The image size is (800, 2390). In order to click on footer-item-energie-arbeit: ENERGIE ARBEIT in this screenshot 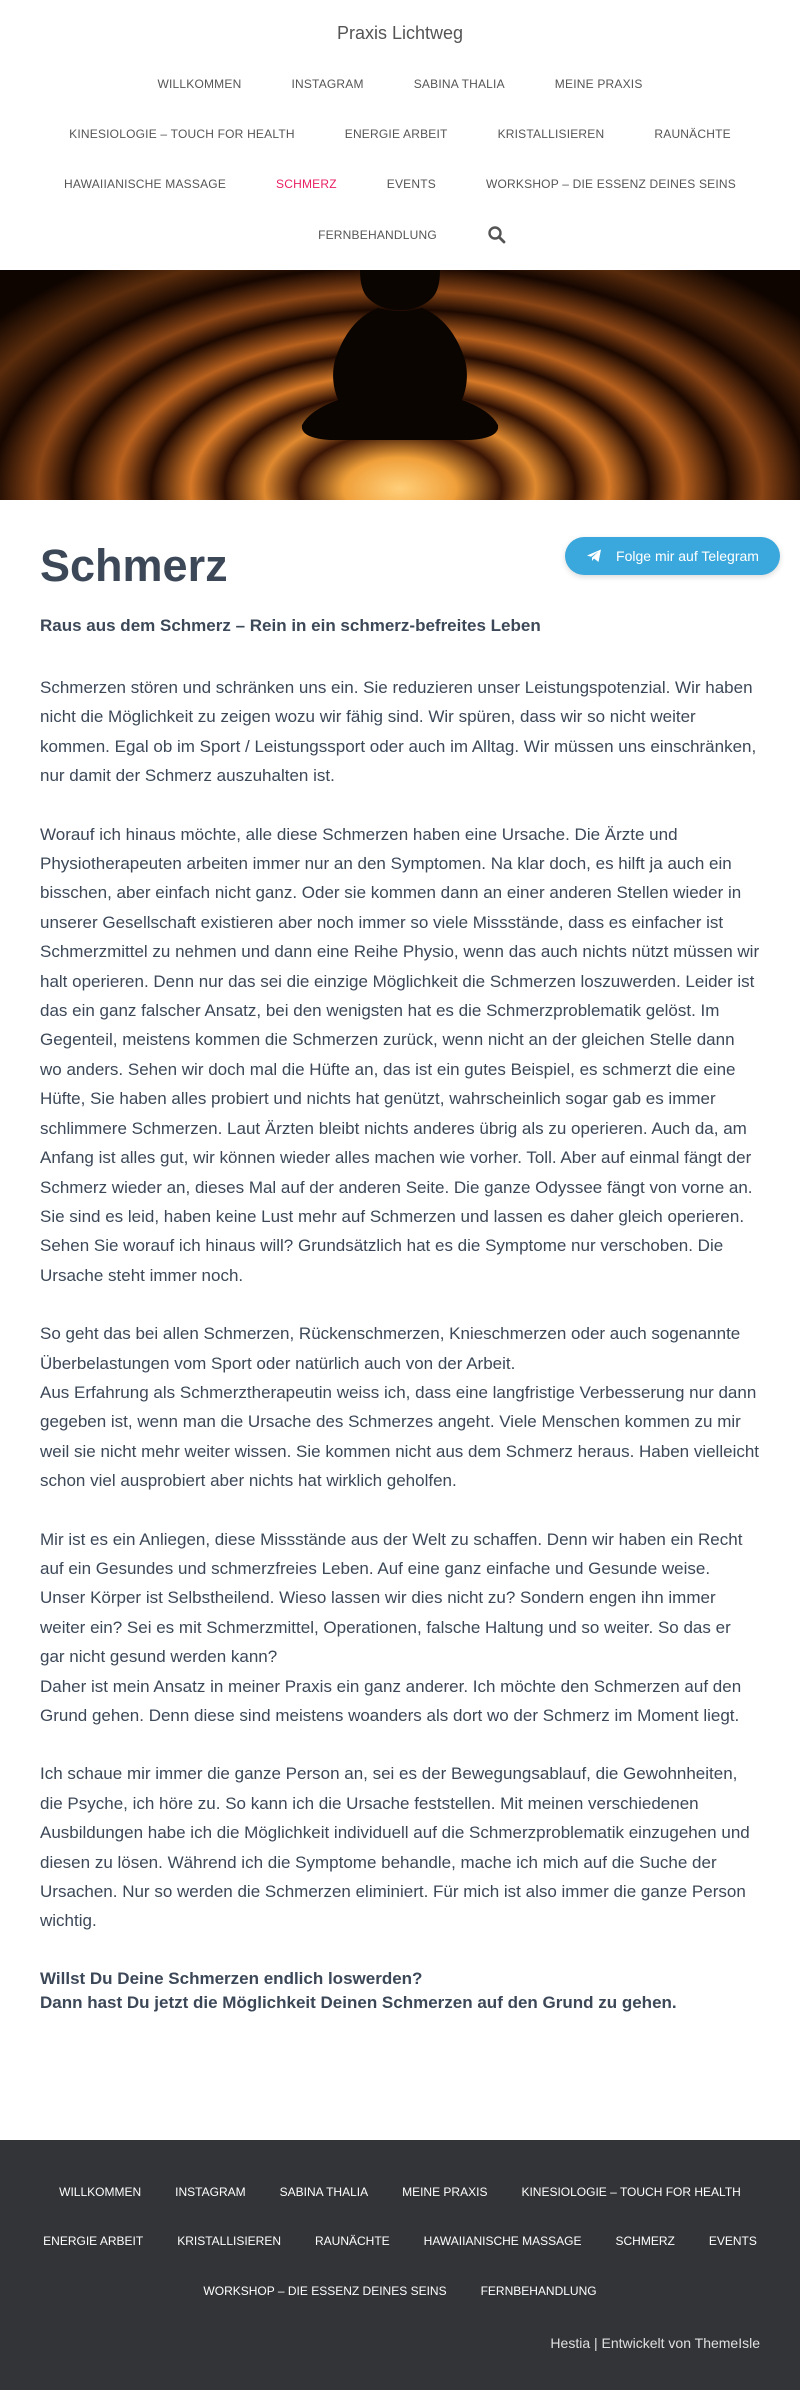, I will do `click(93, 2241)`.